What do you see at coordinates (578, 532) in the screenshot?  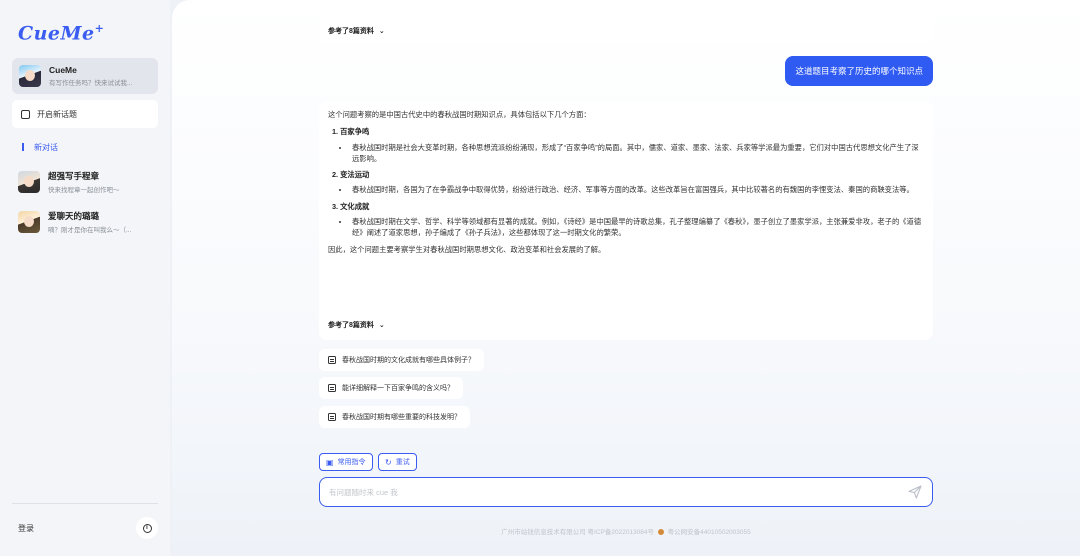 I see `company-icp: 广州市站钱信息技术有限公司 粤ICP备2022013084号` at bounding box center [578, 532].